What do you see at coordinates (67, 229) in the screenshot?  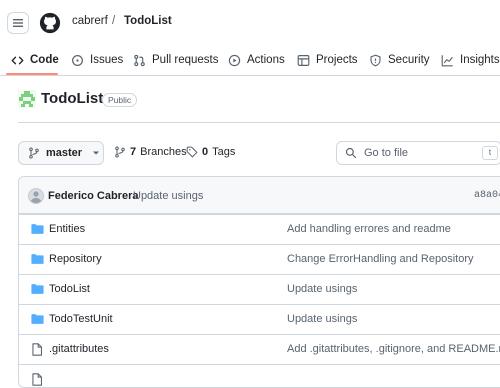 I see `file-name: Entities` at bounding box center [67, 229].